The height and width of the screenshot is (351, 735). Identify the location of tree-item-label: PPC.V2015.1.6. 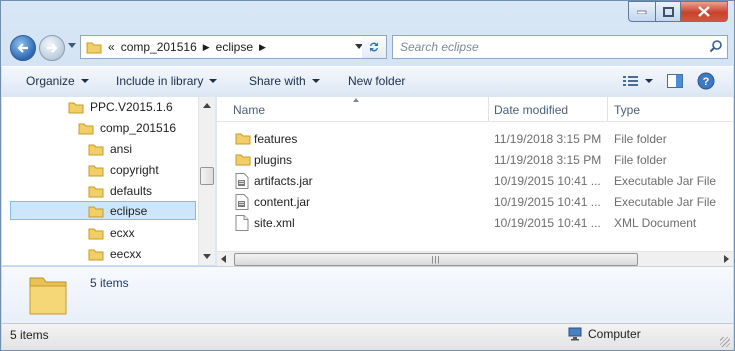
(131, 106).